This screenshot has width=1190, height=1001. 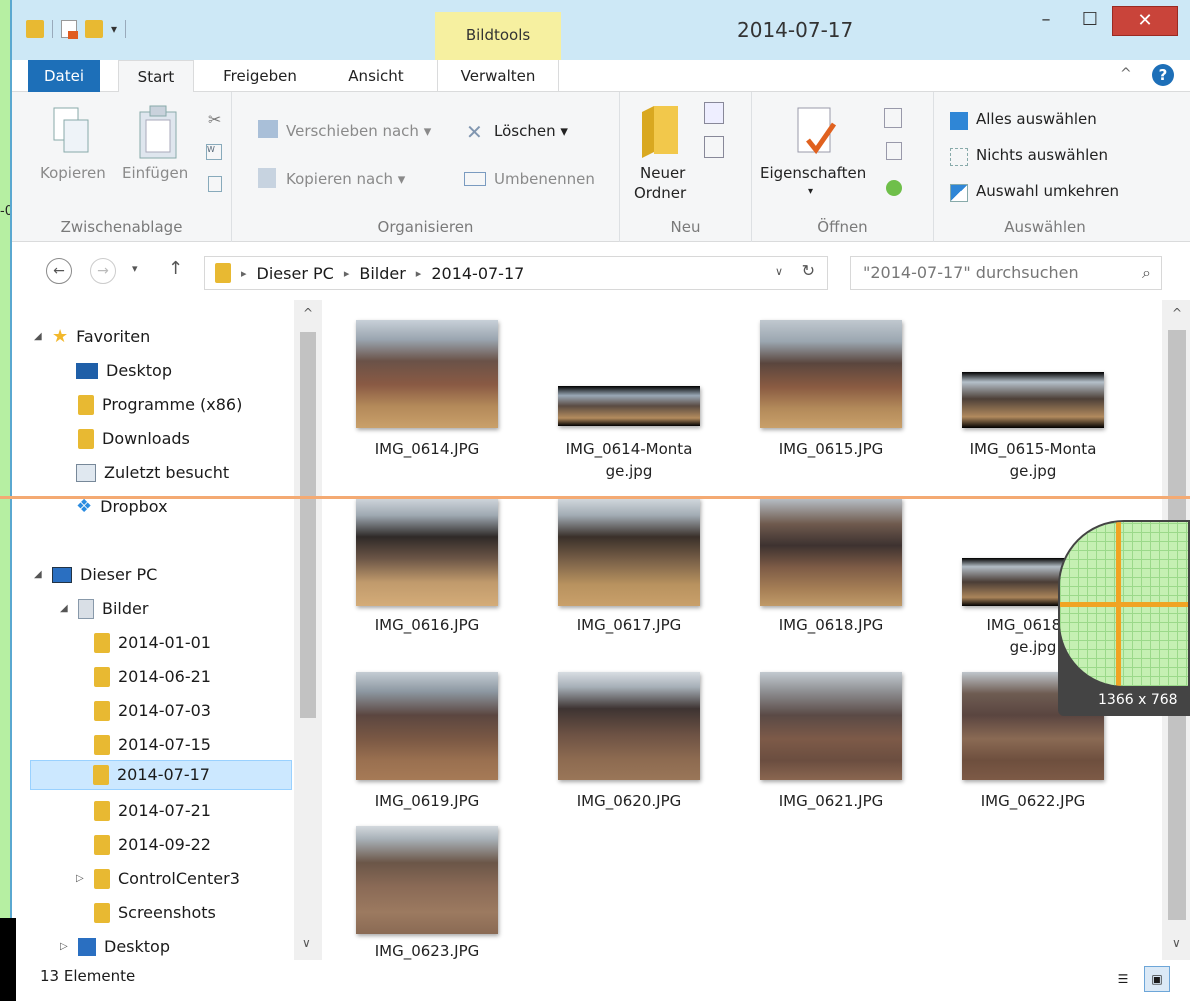 What do you see at coordinates (629, 625) in the screenshot?
I see `file-label: IMG_0617.JPG` at bounding box center [629, 625].